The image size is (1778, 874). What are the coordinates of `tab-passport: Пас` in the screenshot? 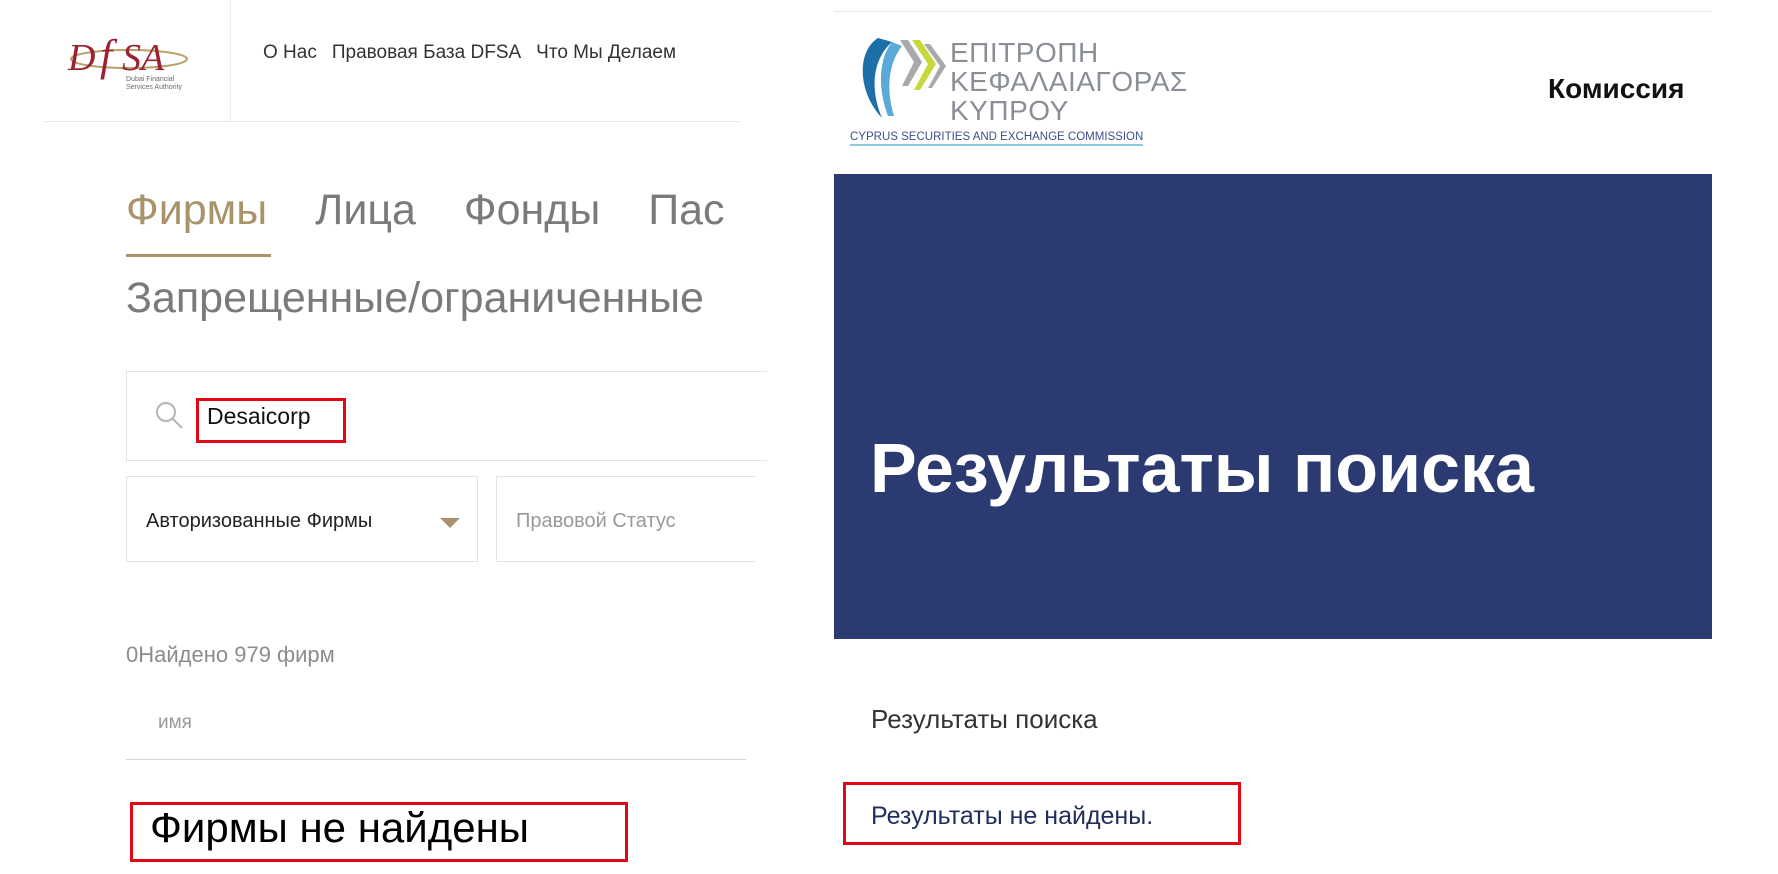 It's located at (686, 210).